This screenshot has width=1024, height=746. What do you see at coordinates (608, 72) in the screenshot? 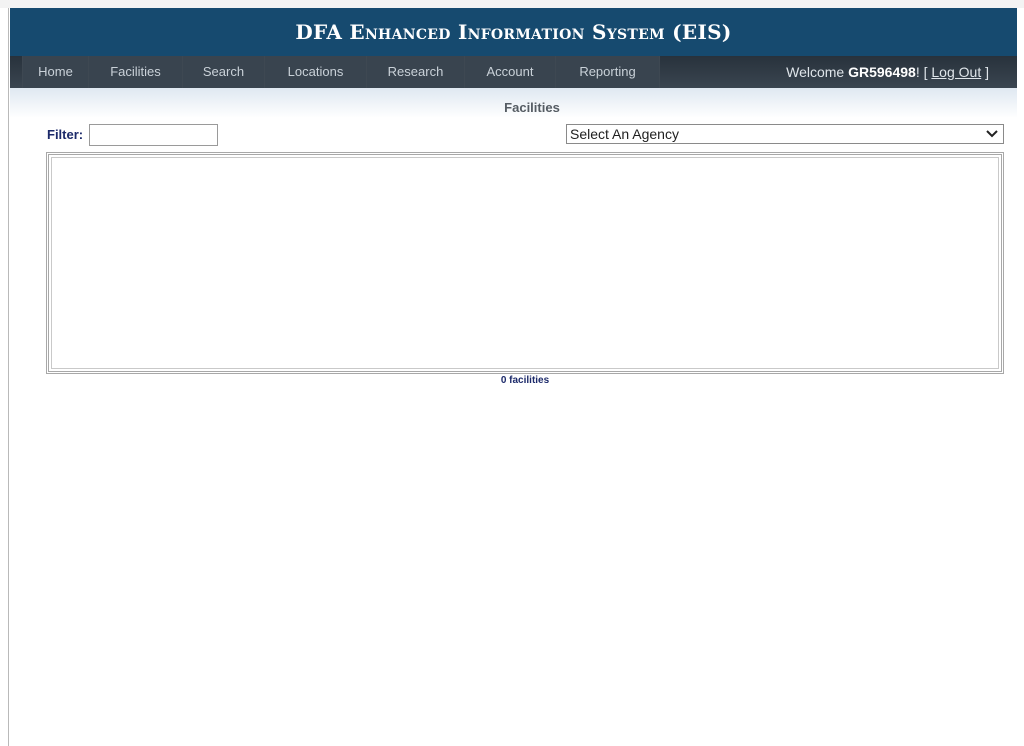
I see `nav-item-reporting: Reporting` at bounding box center [608, 72].